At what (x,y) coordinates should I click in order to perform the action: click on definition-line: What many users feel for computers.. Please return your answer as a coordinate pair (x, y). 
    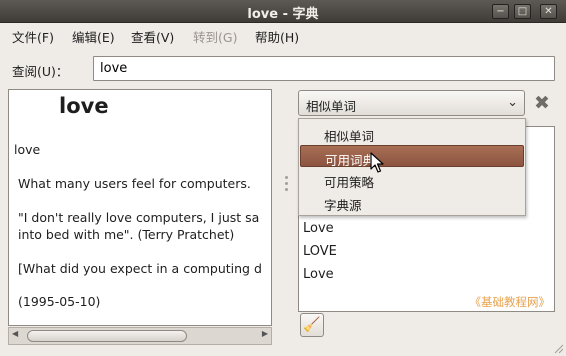
    Looking at the image, I should click on (134, 183).